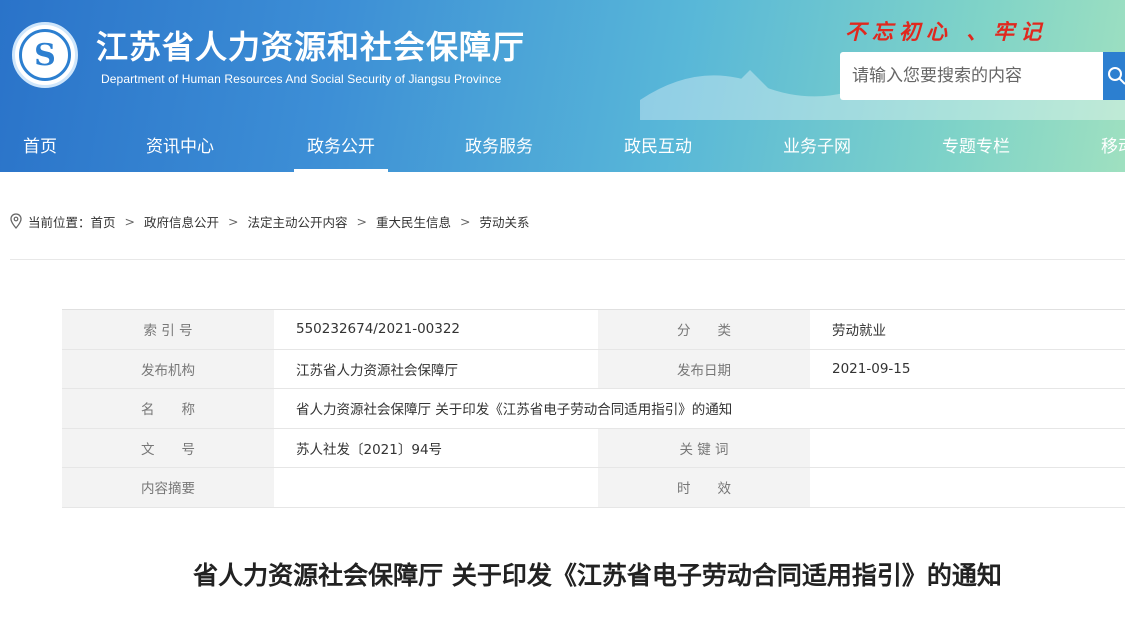 The width and height of the screenshot is (1125, 631). Describe the element at coordinates (436, 447) in the screenshot. I see `doc-number-value: 苏人社发〔2021〕94号` at that location.